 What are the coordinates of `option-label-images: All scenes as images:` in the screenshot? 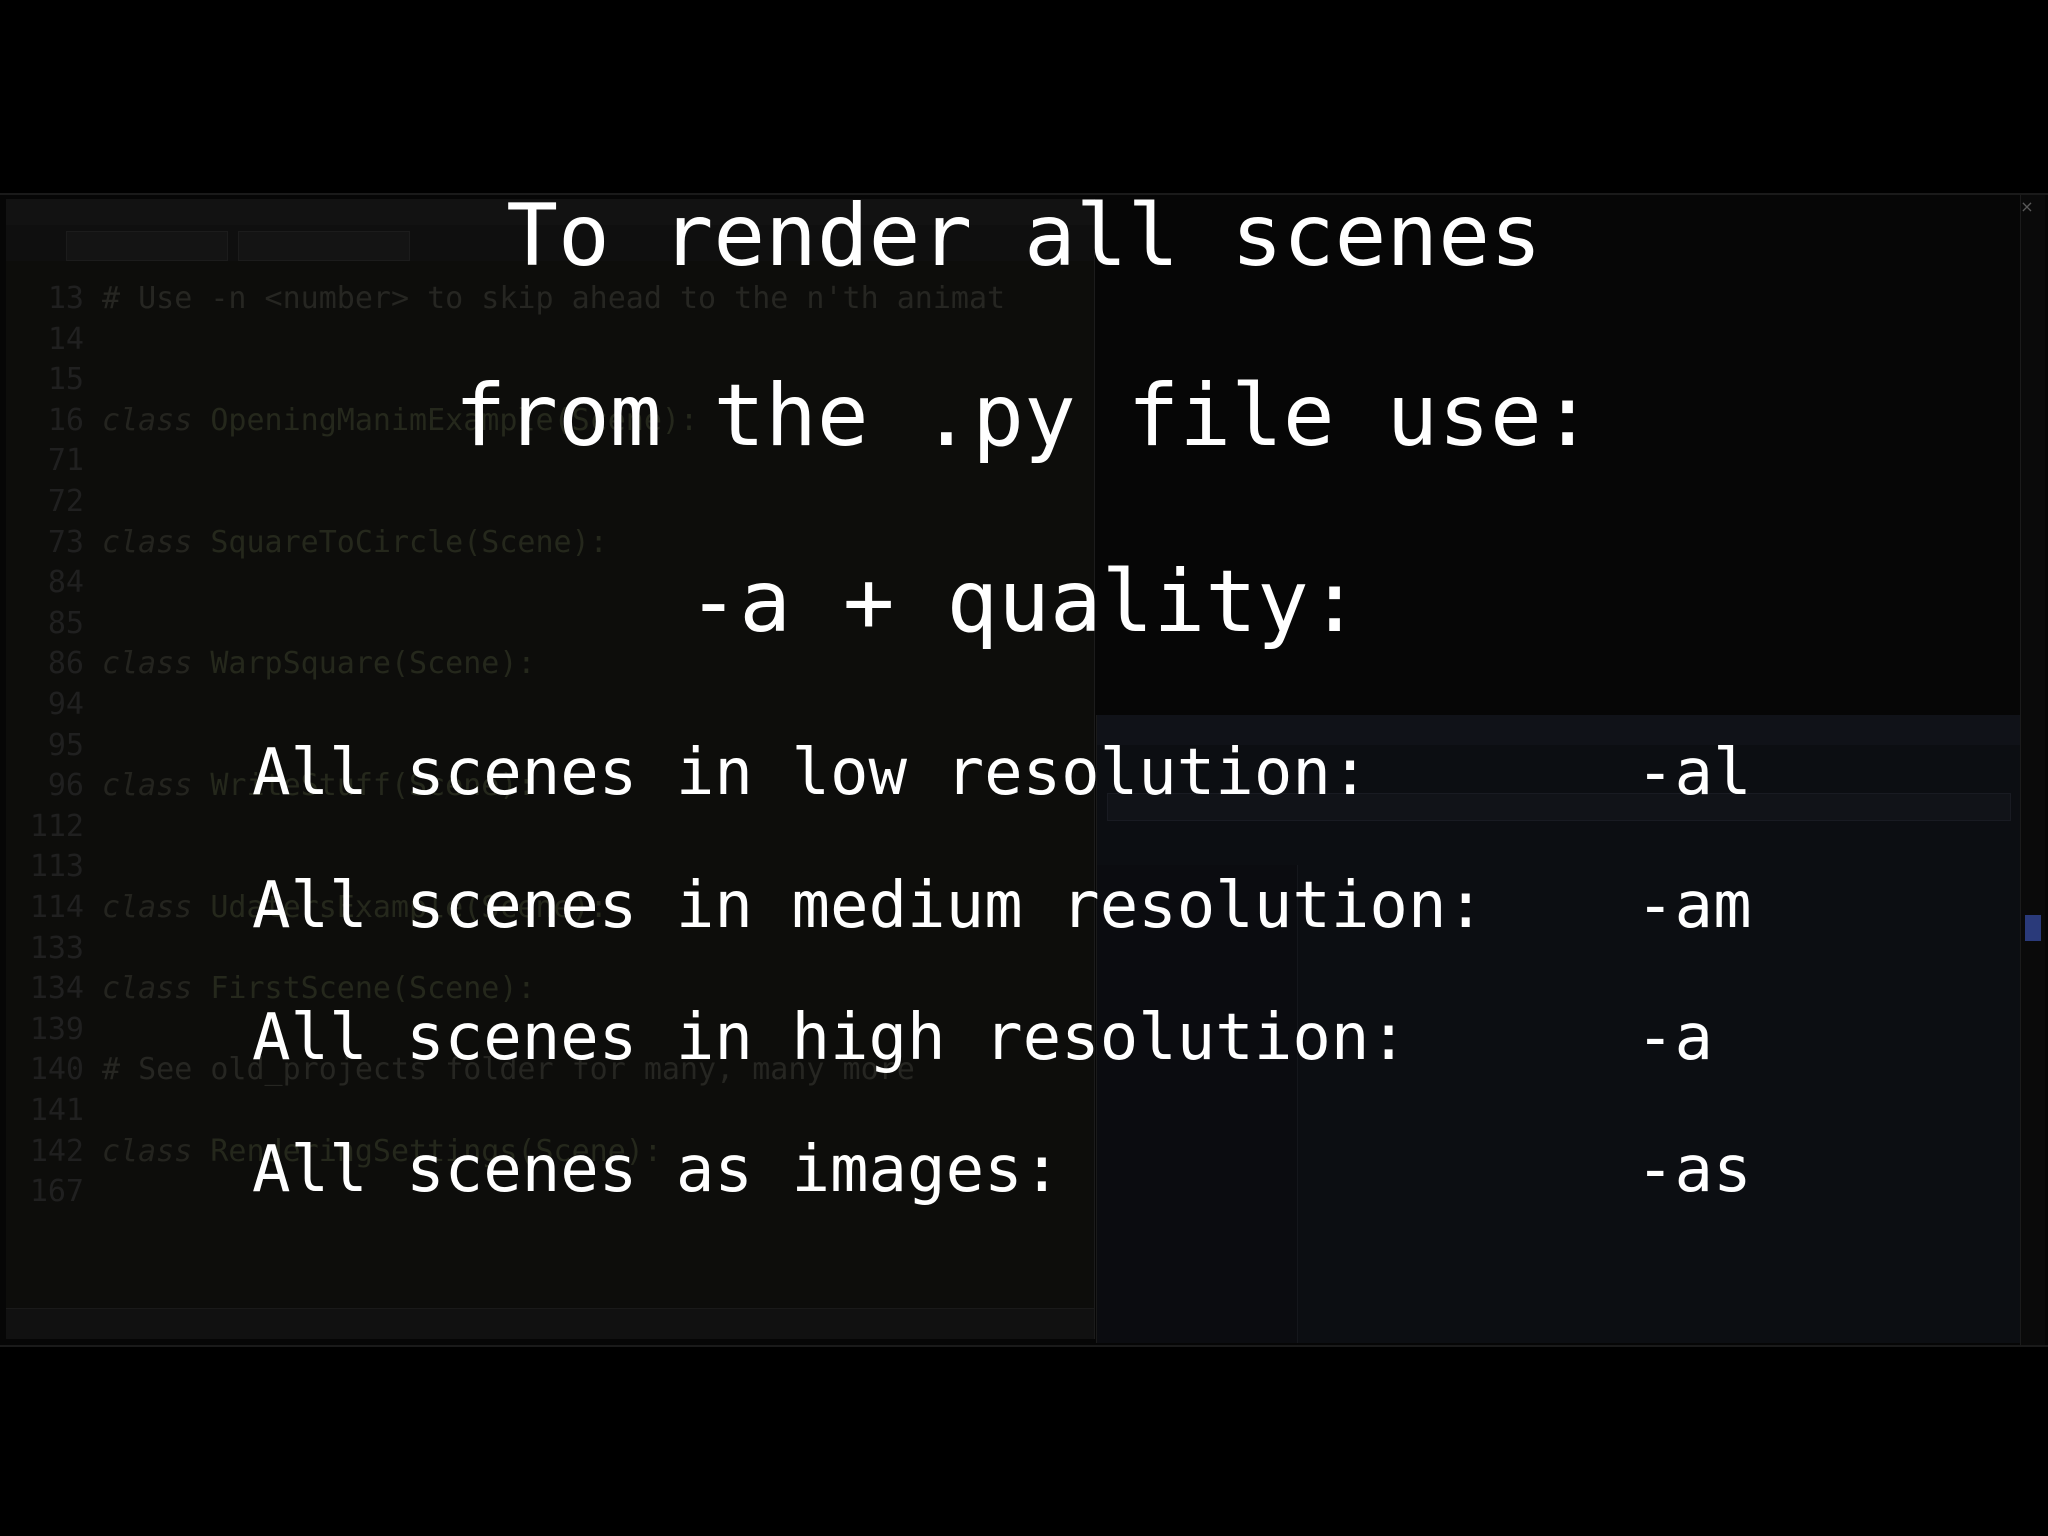 It's located at (657, 1170).